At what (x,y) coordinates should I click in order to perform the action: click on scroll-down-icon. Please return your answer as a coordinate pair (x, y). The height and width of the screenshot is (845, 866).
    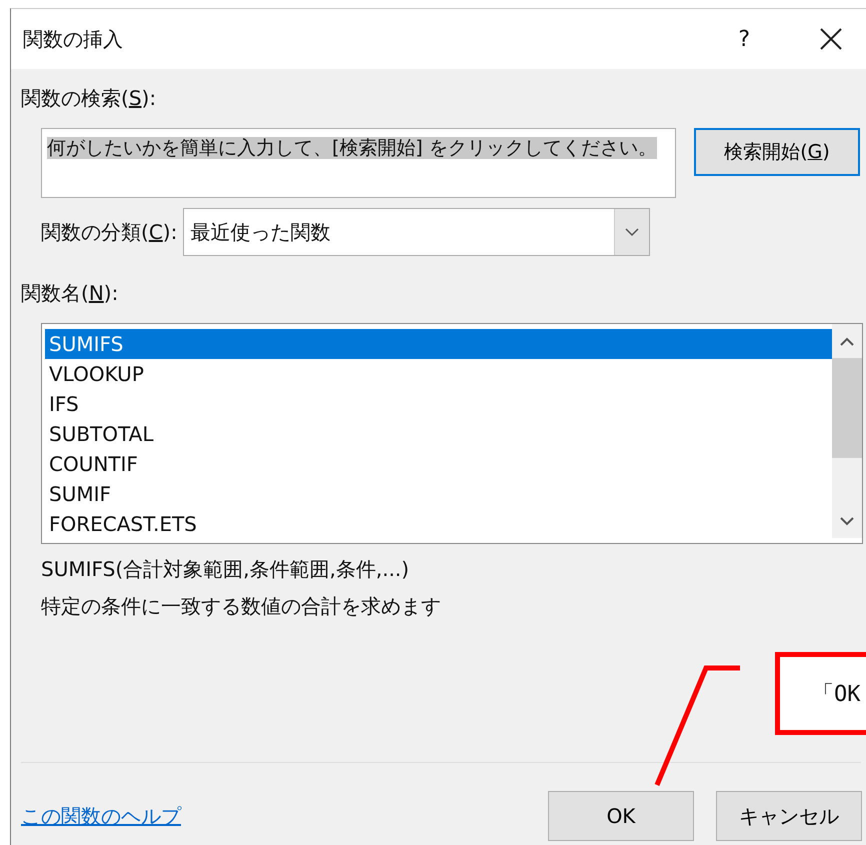
    Looking at the image, I should click on (847, 521).